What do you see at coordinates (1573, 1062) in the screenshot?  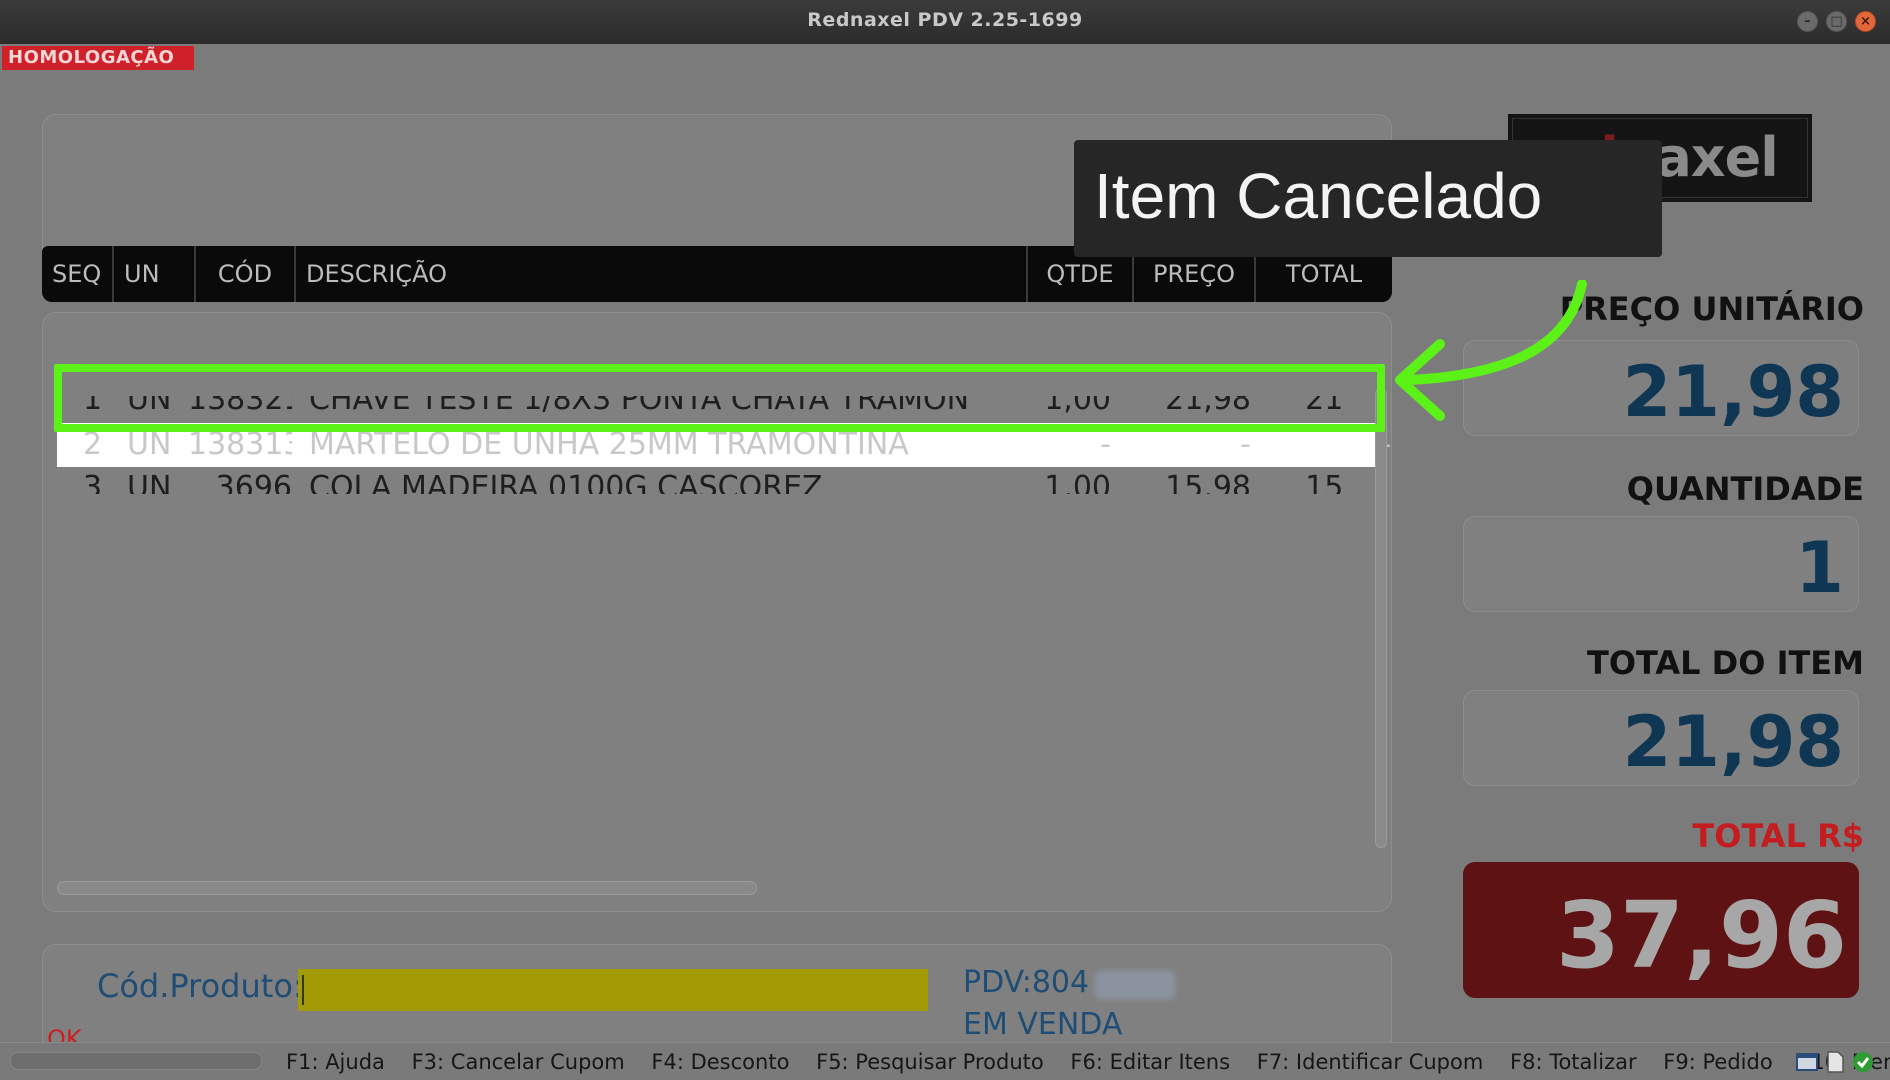 I see `shortcut-f8: F8: Totalizar` at bounding box center [1573, 1062].